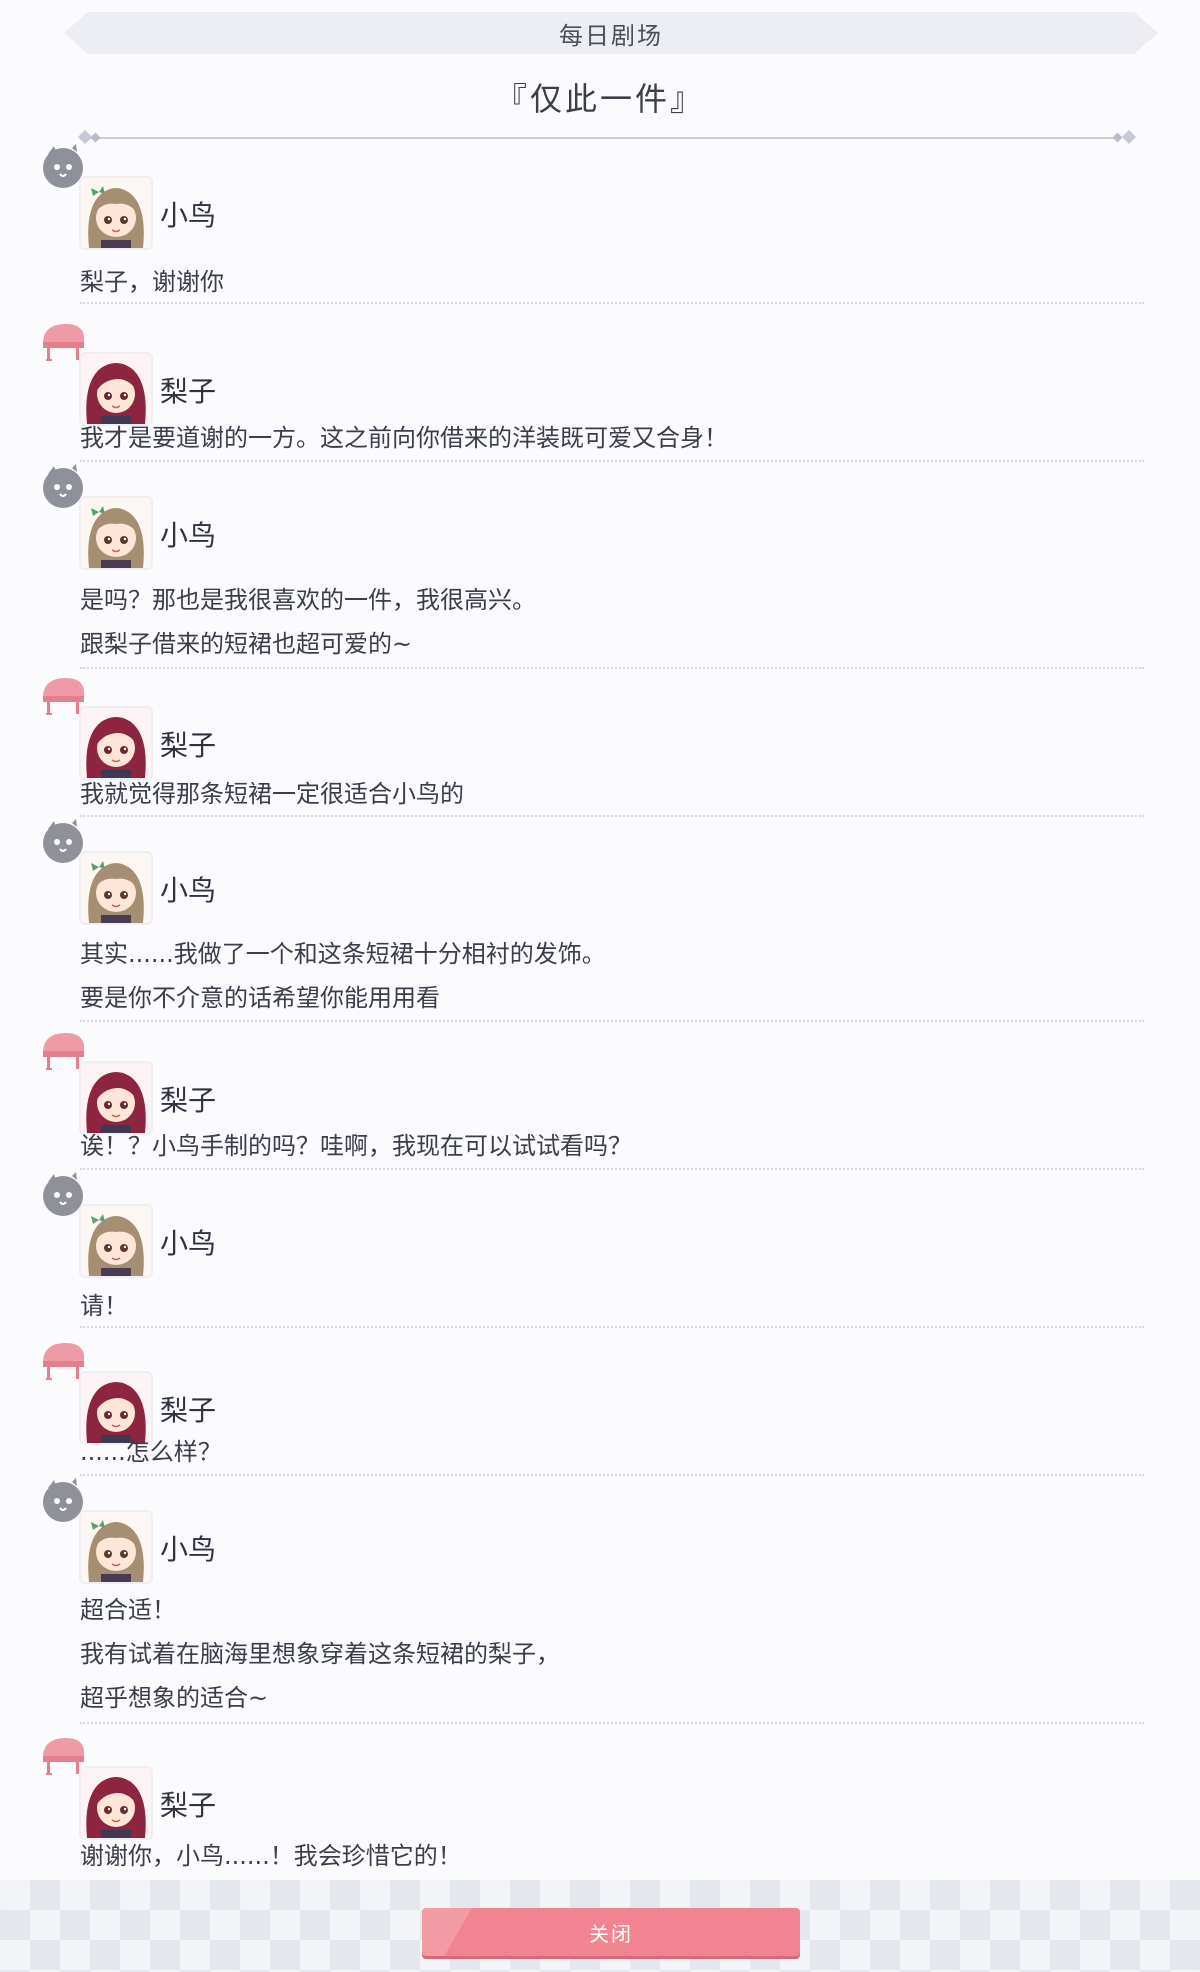  What do you see at coordinates (320, 1654) in the screenshot?
I see `dialogue-line: 我有试着在脑海里想象穿着这条短裙的梨子，` at bounding box center [320, 1654].